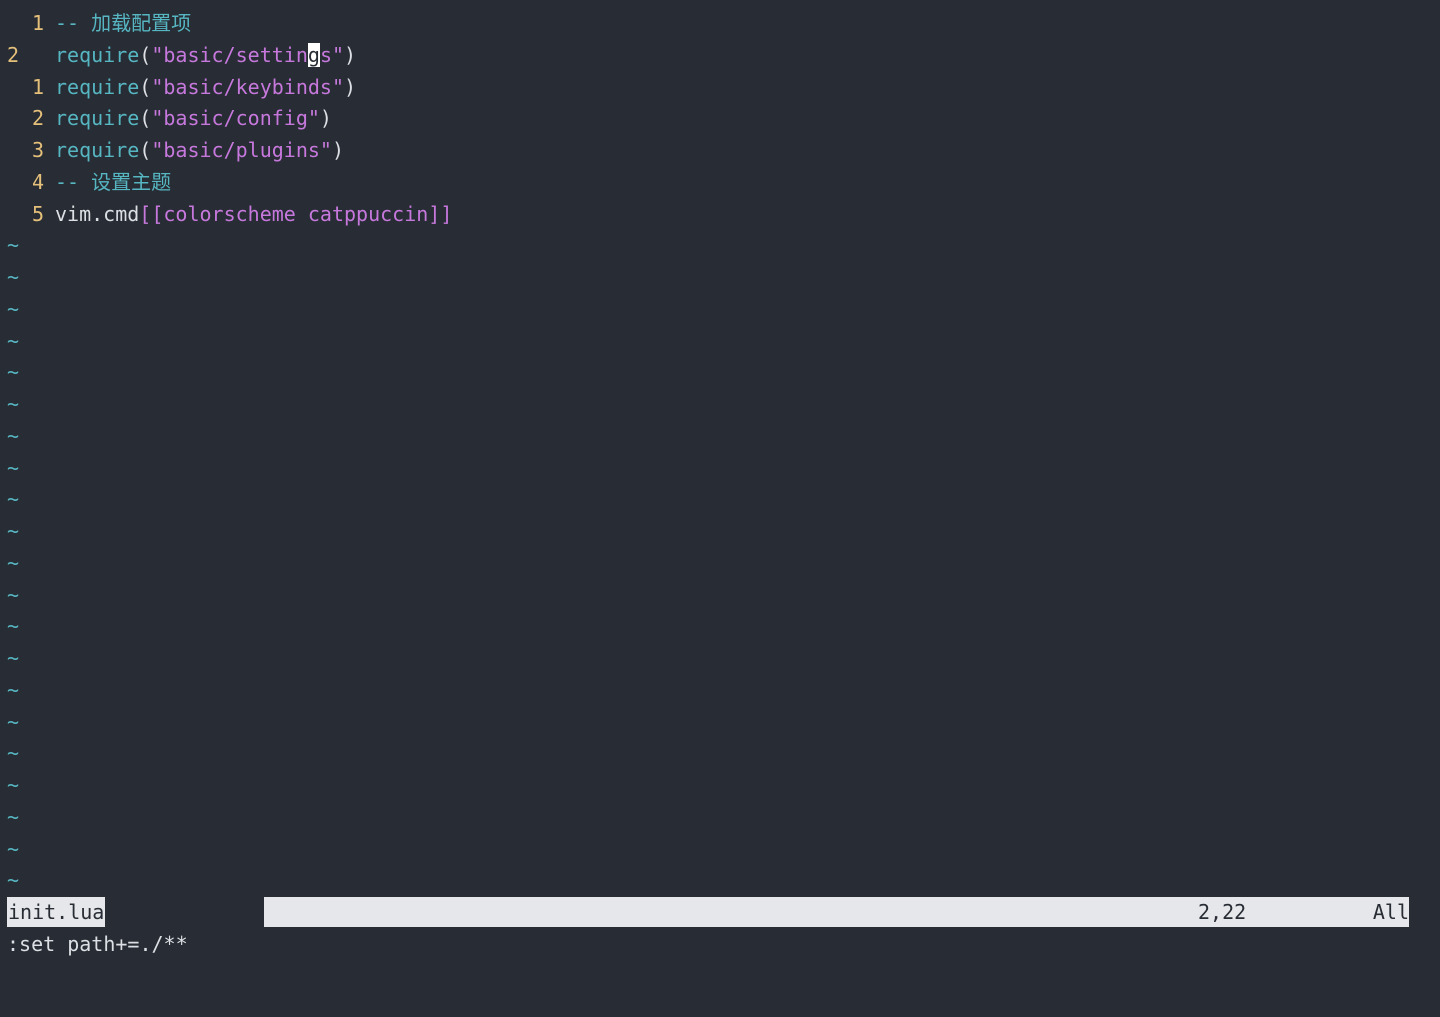  I want to click on line-content: require("basic/plugins"), so click(199, 151).